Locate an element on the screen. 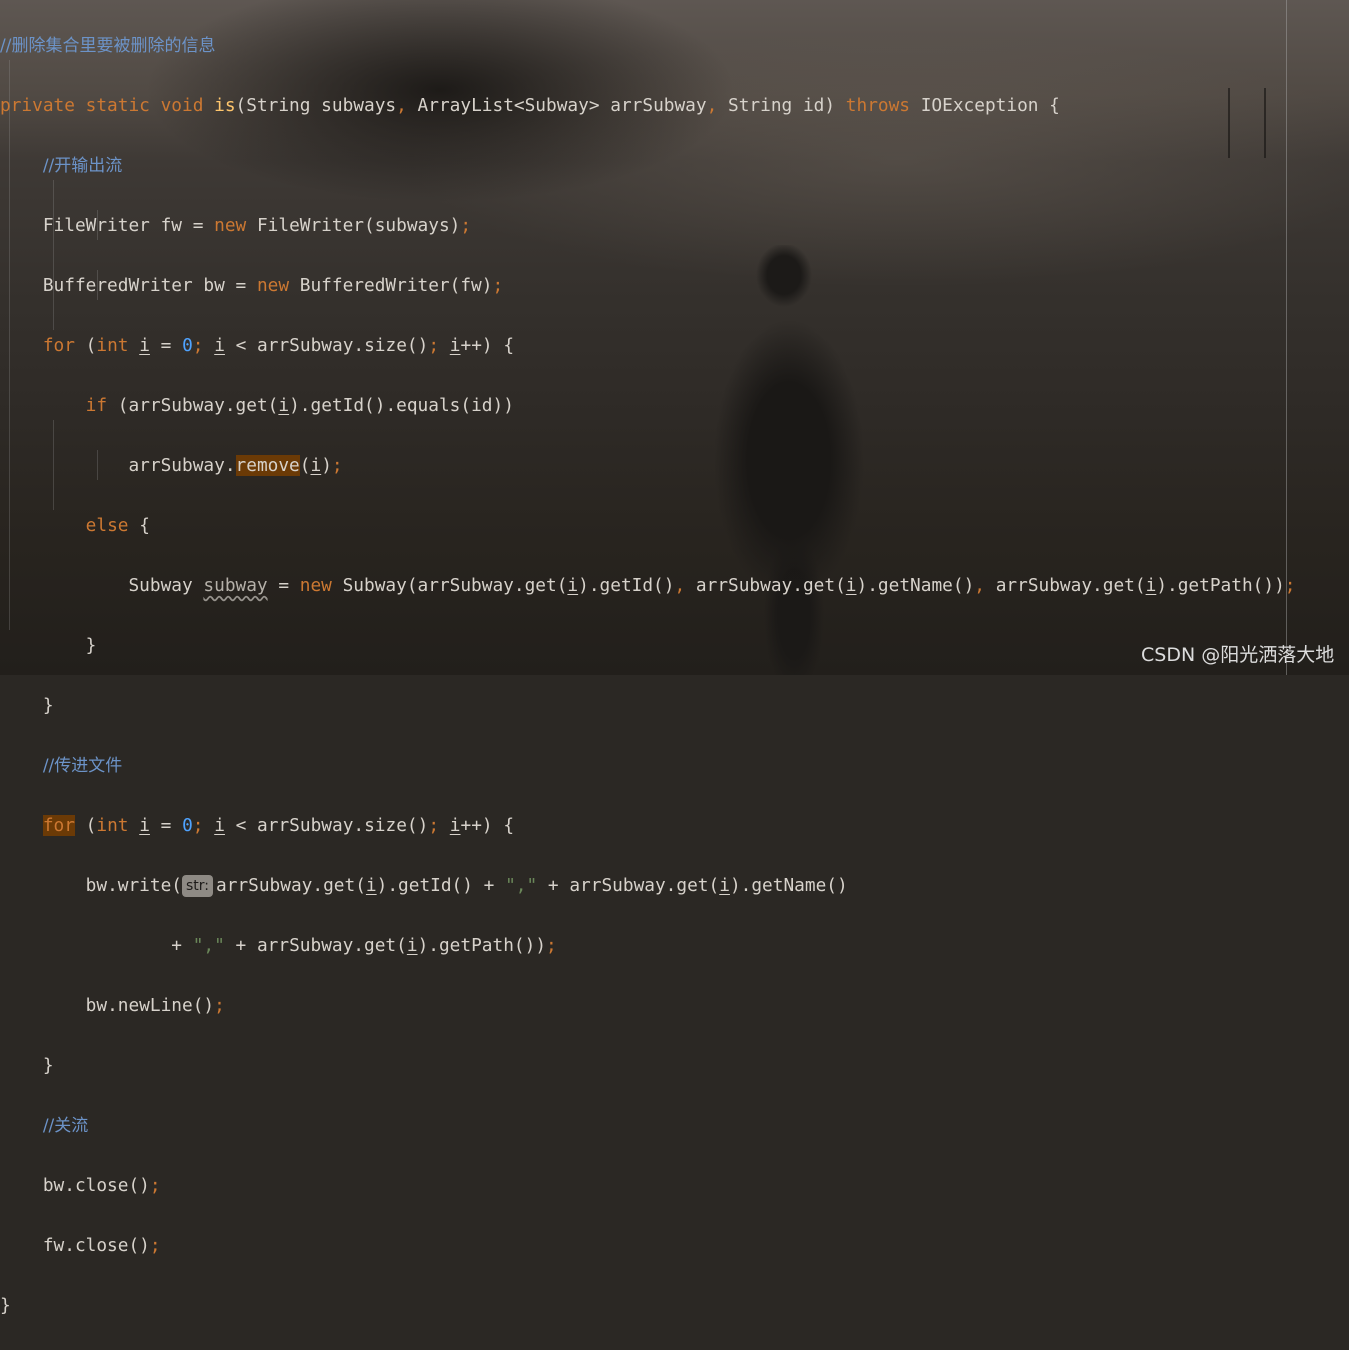  code-line-16: + "," + arrSubway.get(i).getPath()); is located at coordinates (648, 946).